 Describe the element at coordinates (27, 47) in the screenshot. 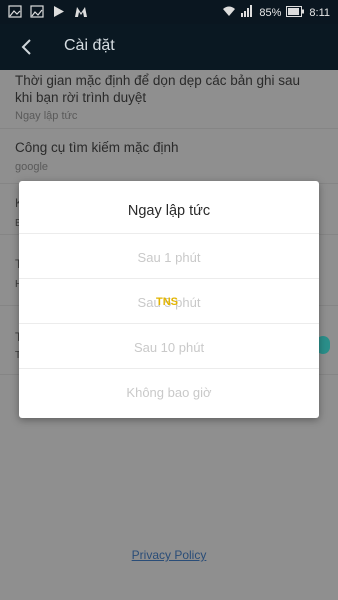

I see `back-arrow-icon` at that location.